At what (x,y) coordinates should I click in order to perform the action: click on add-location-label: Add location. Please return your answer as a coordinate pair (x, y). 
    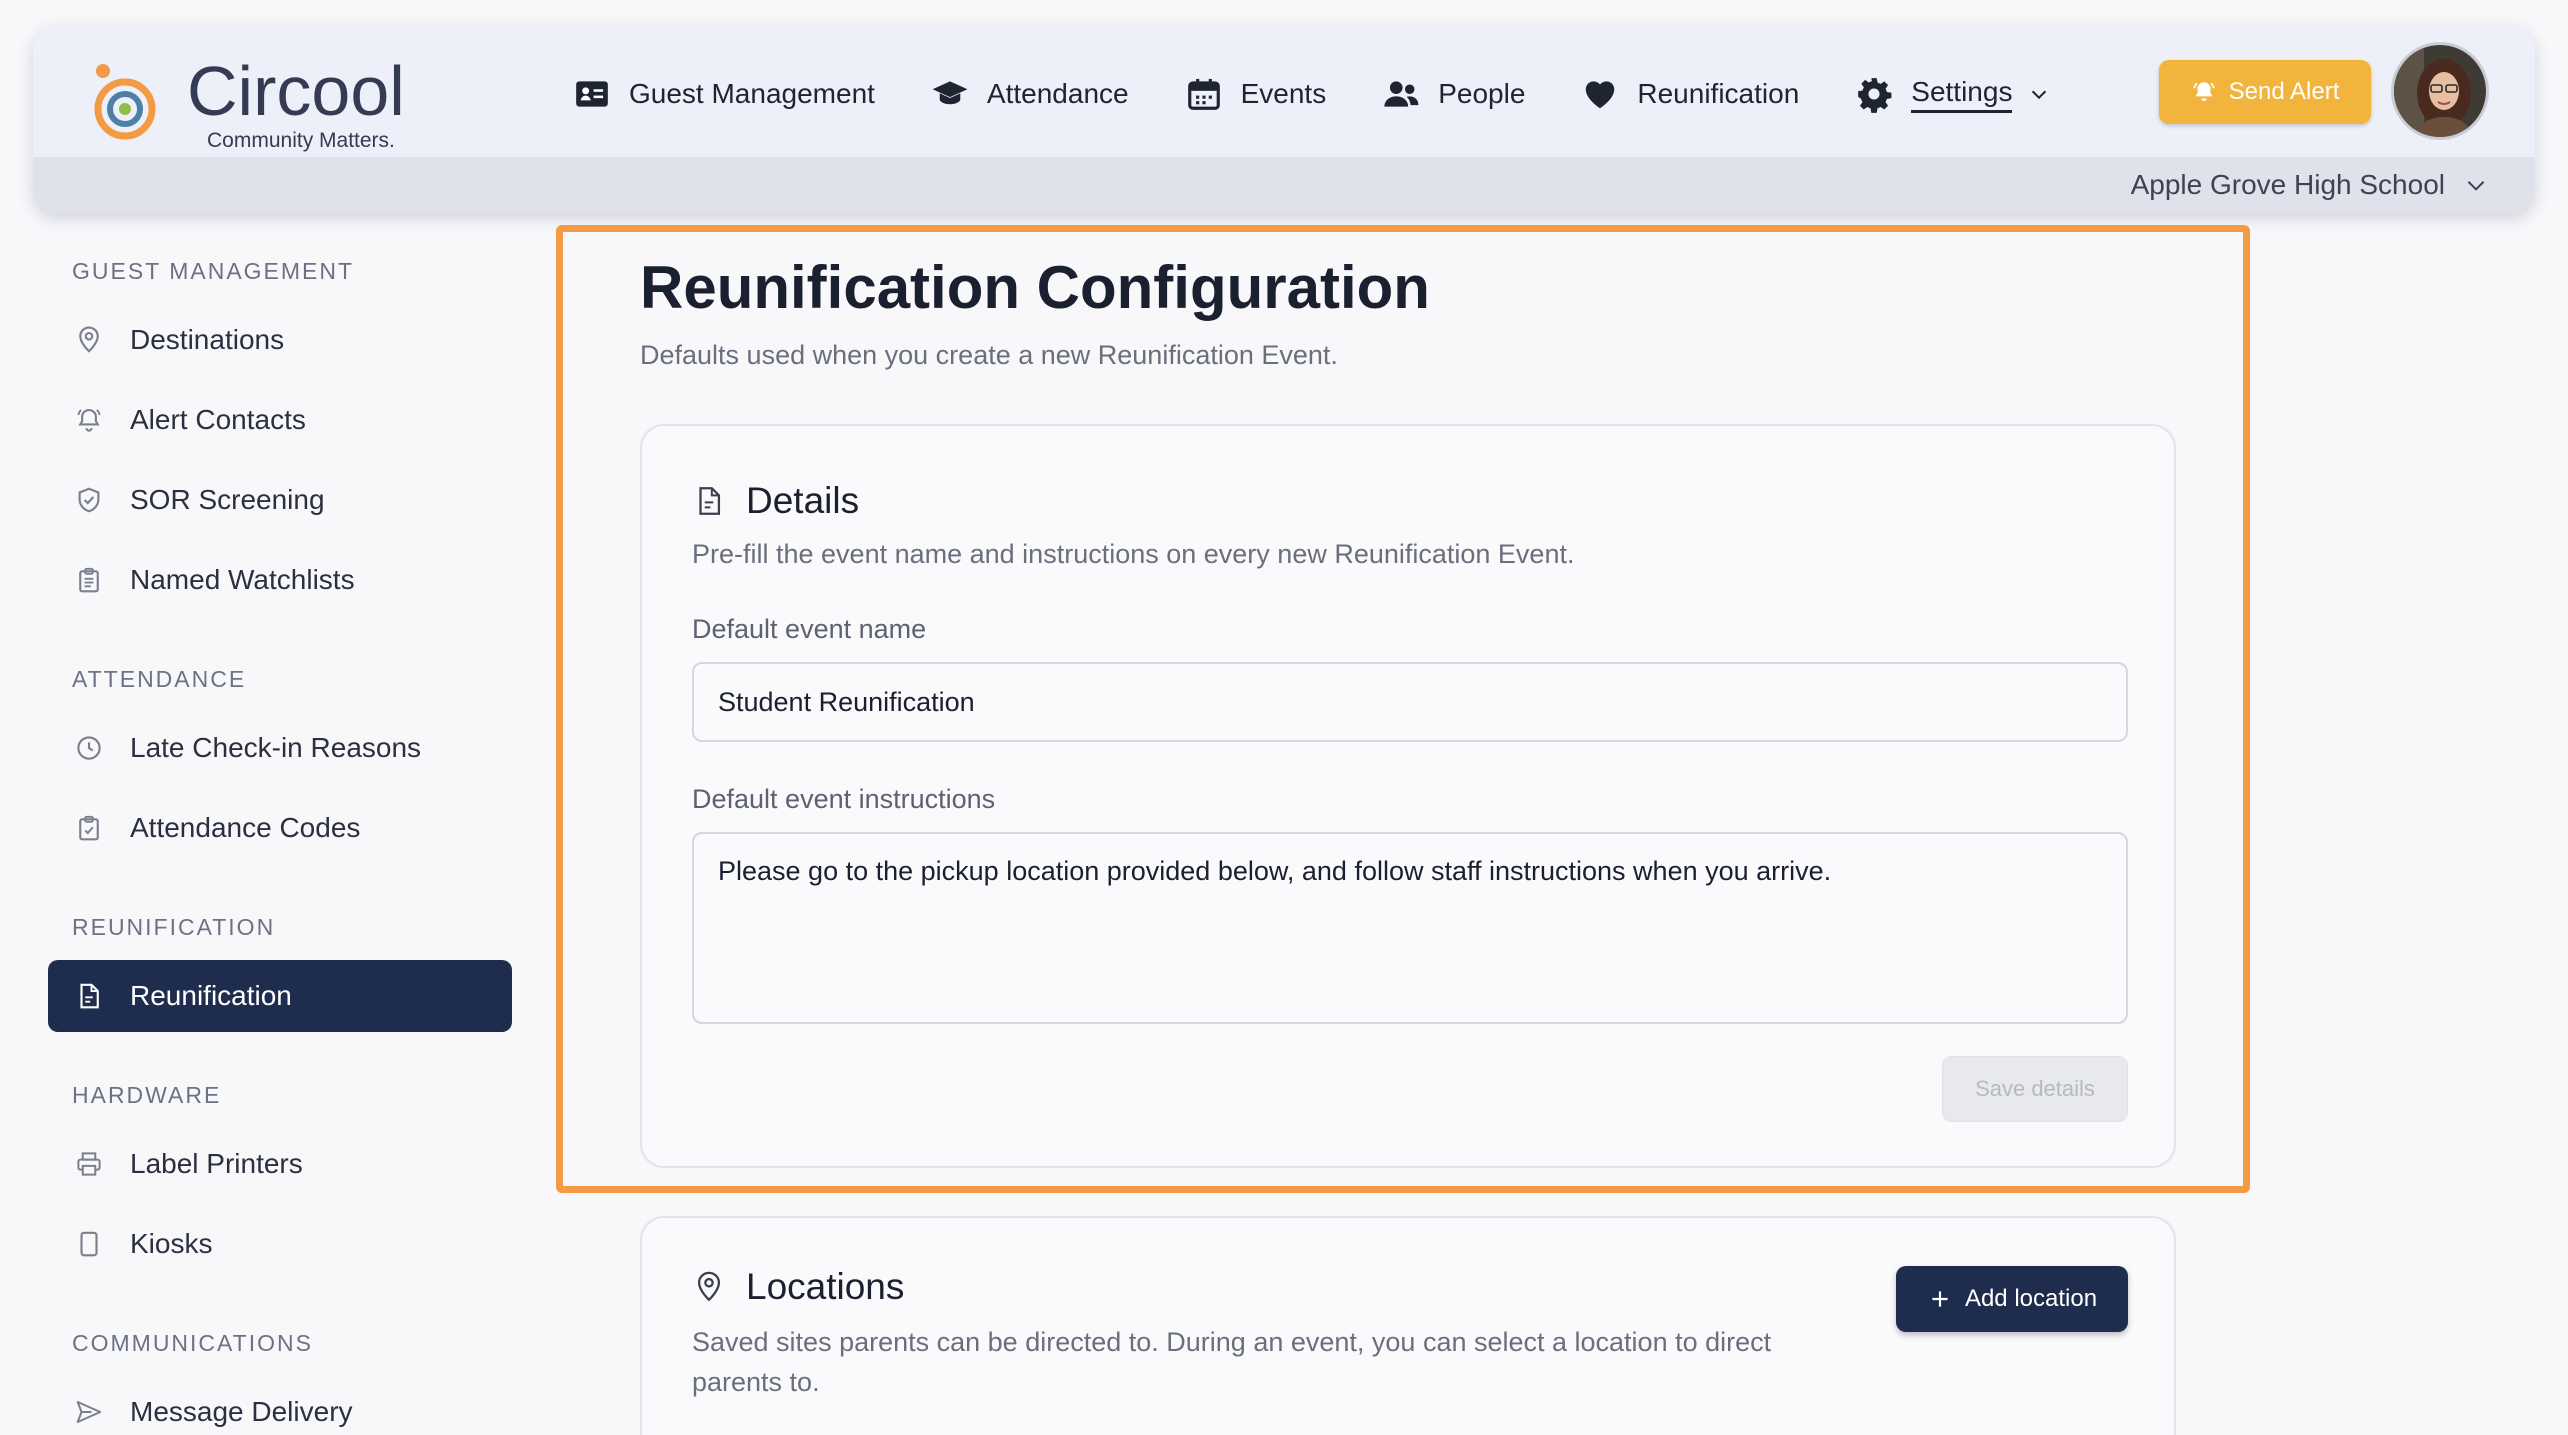
    Looking at the image, I should click on (2031, 1298).